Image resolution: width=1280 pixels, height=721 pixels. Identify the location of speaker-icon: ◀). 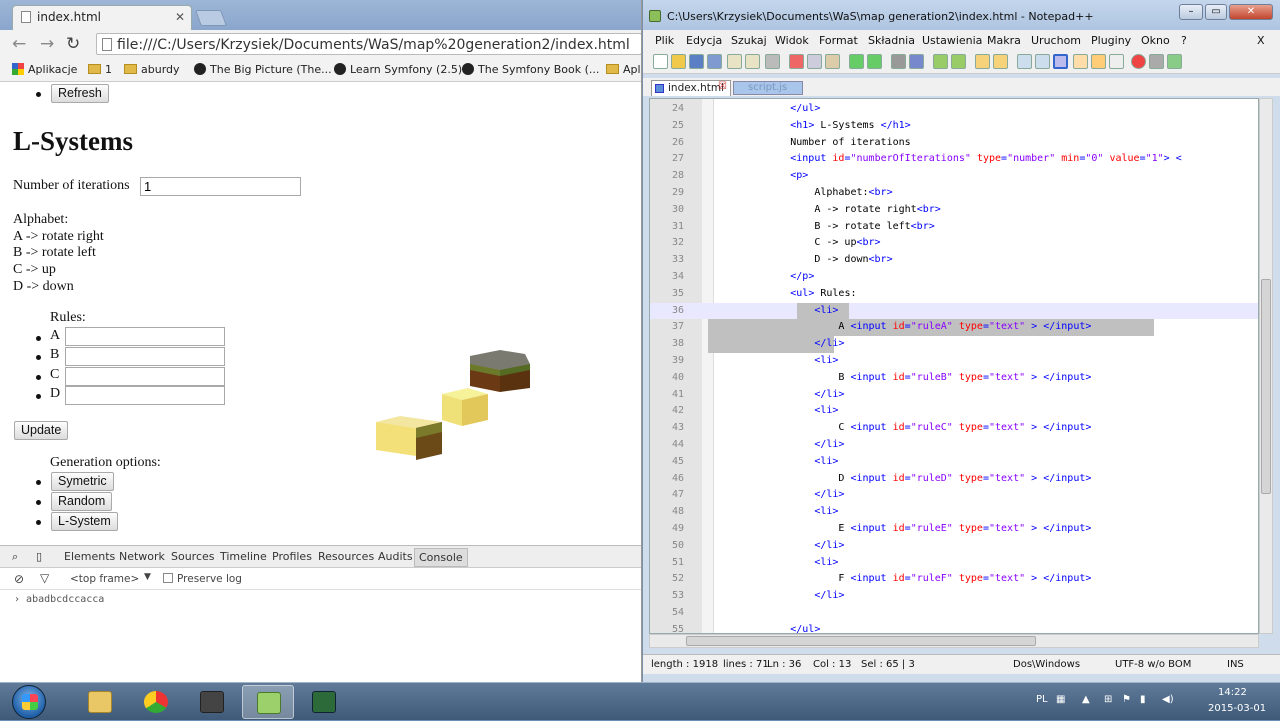
(1168, 699).